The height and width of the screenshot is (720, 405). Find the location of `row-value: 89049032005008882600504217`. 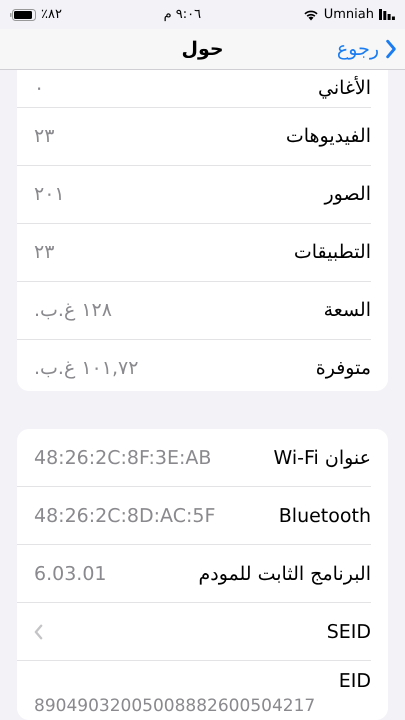

row-value: 89049032005008882600504217 is located at coordinates (175, 706).